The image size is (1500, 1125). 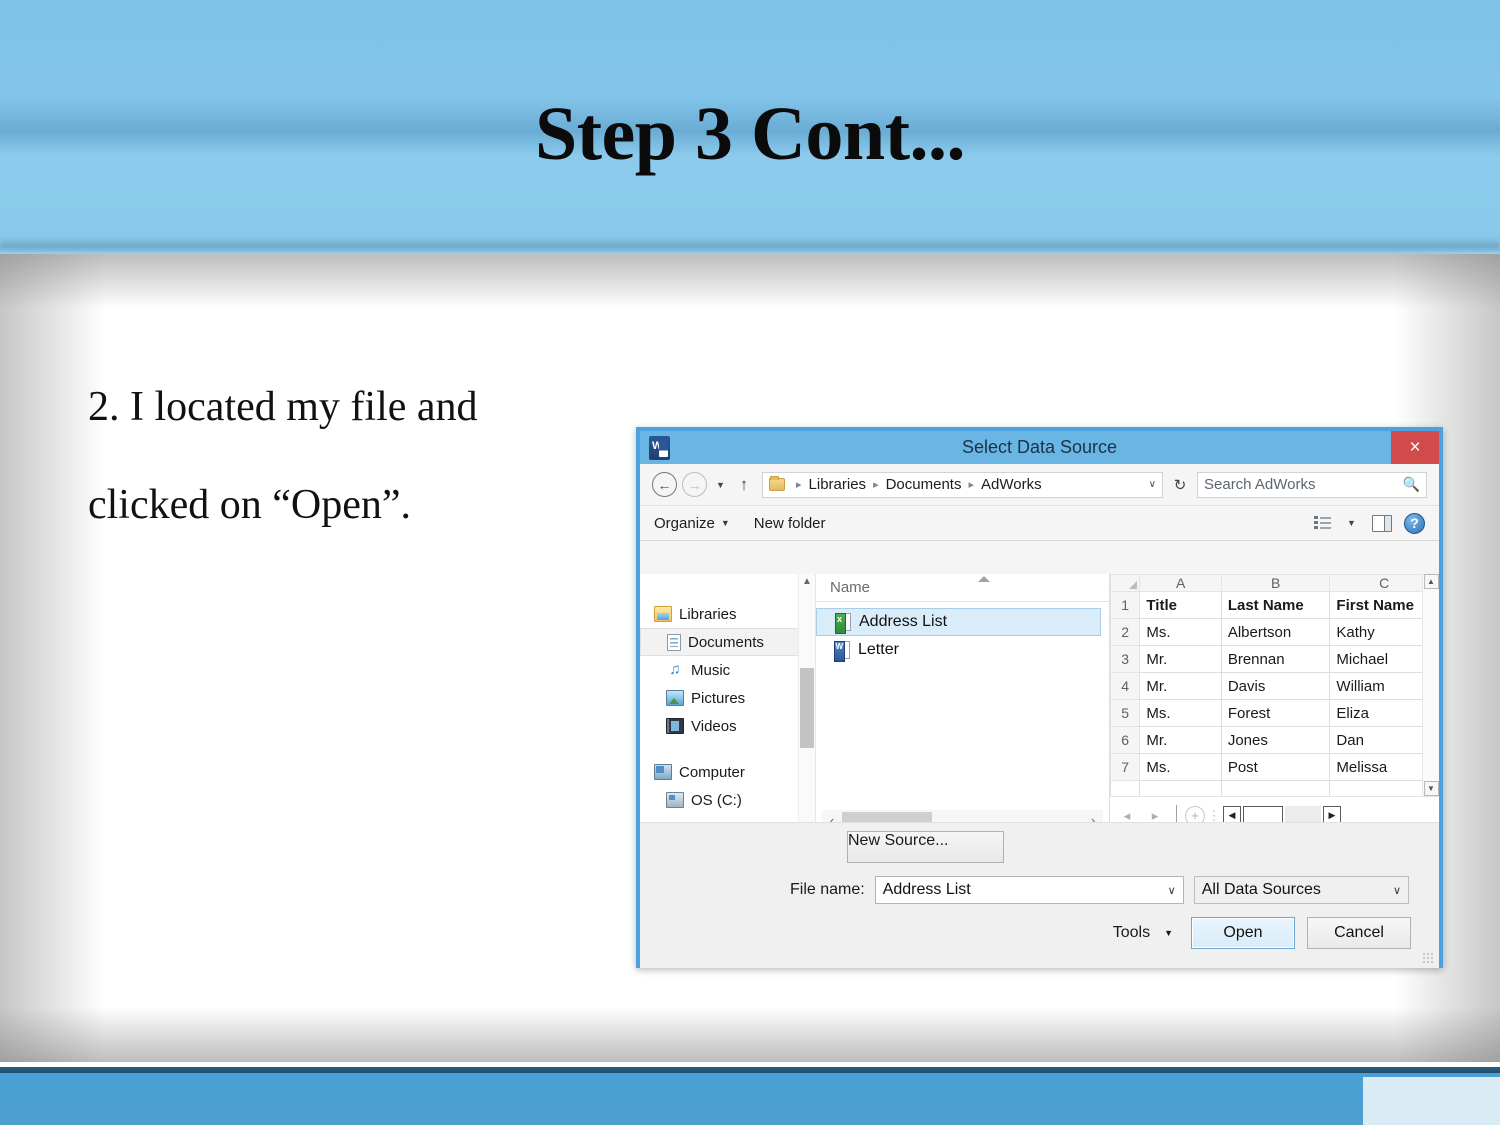 I want to click on view-mode-icon, so click(x=1322, y=523).